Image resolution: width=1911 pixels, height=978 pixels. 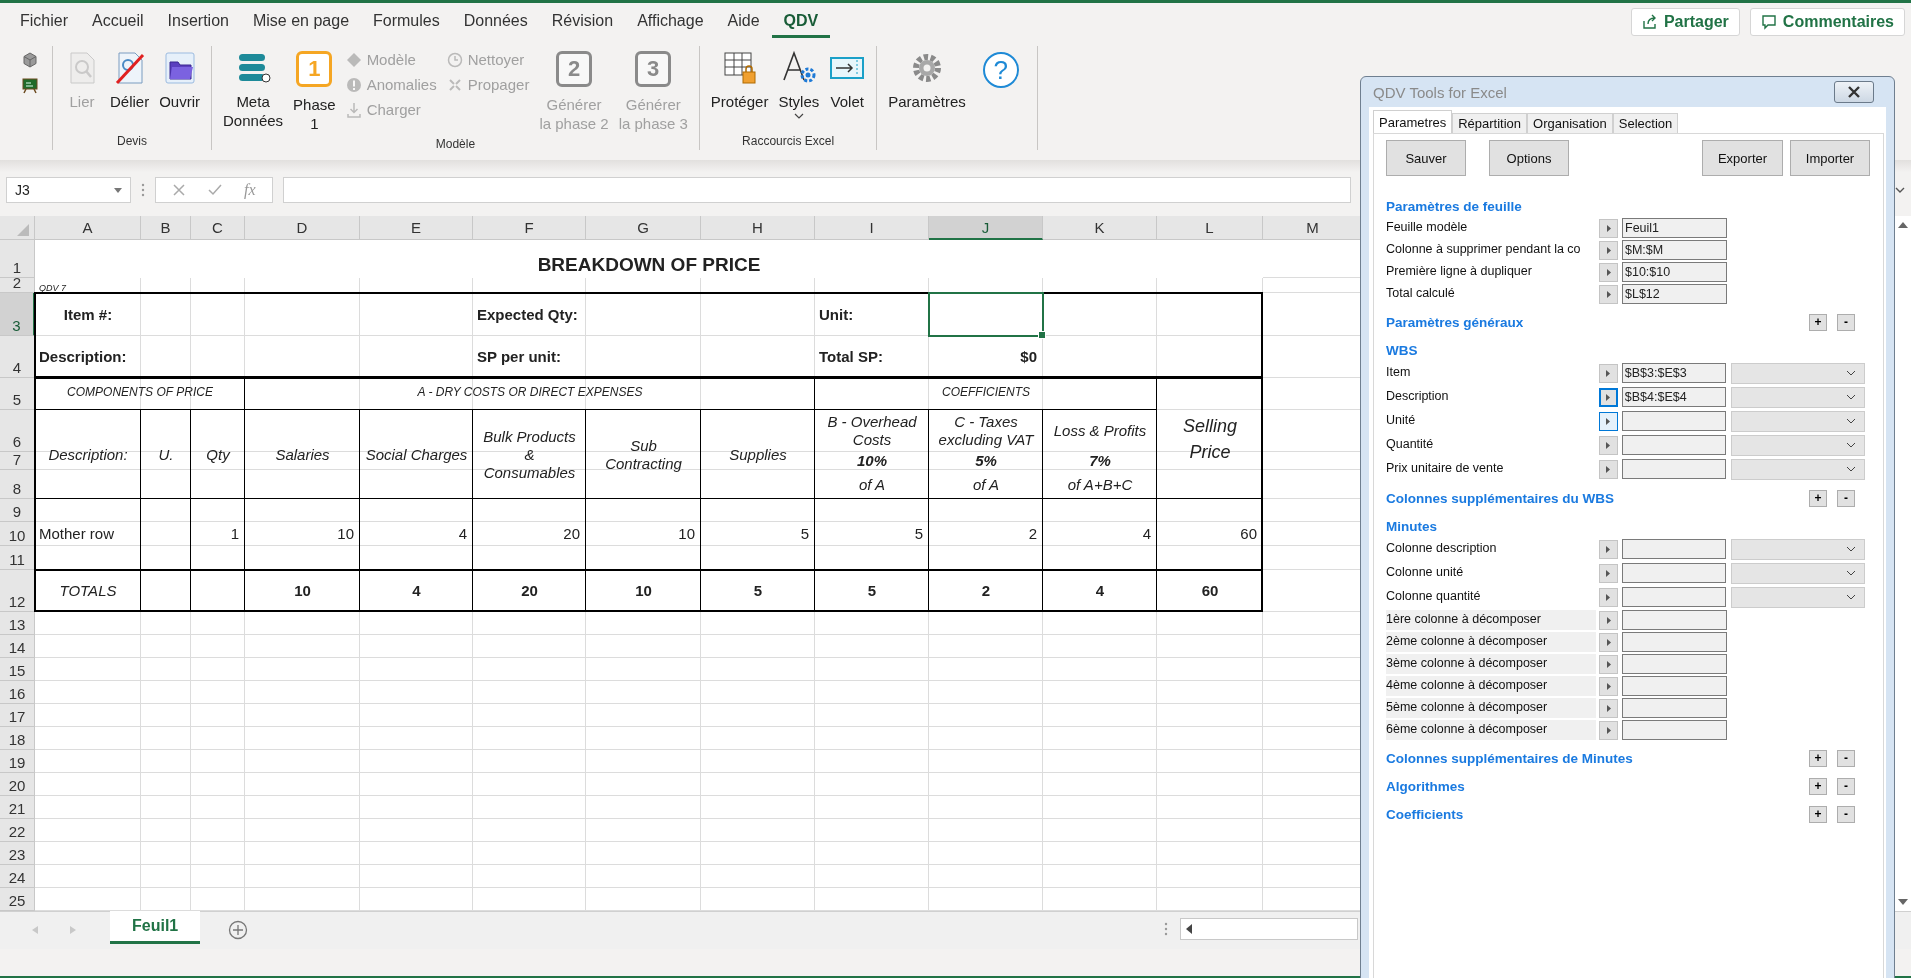 What do you see at coordinates (529, 228) in the screenshot?
I see `column-header: F` at bounding box center [529, 228].